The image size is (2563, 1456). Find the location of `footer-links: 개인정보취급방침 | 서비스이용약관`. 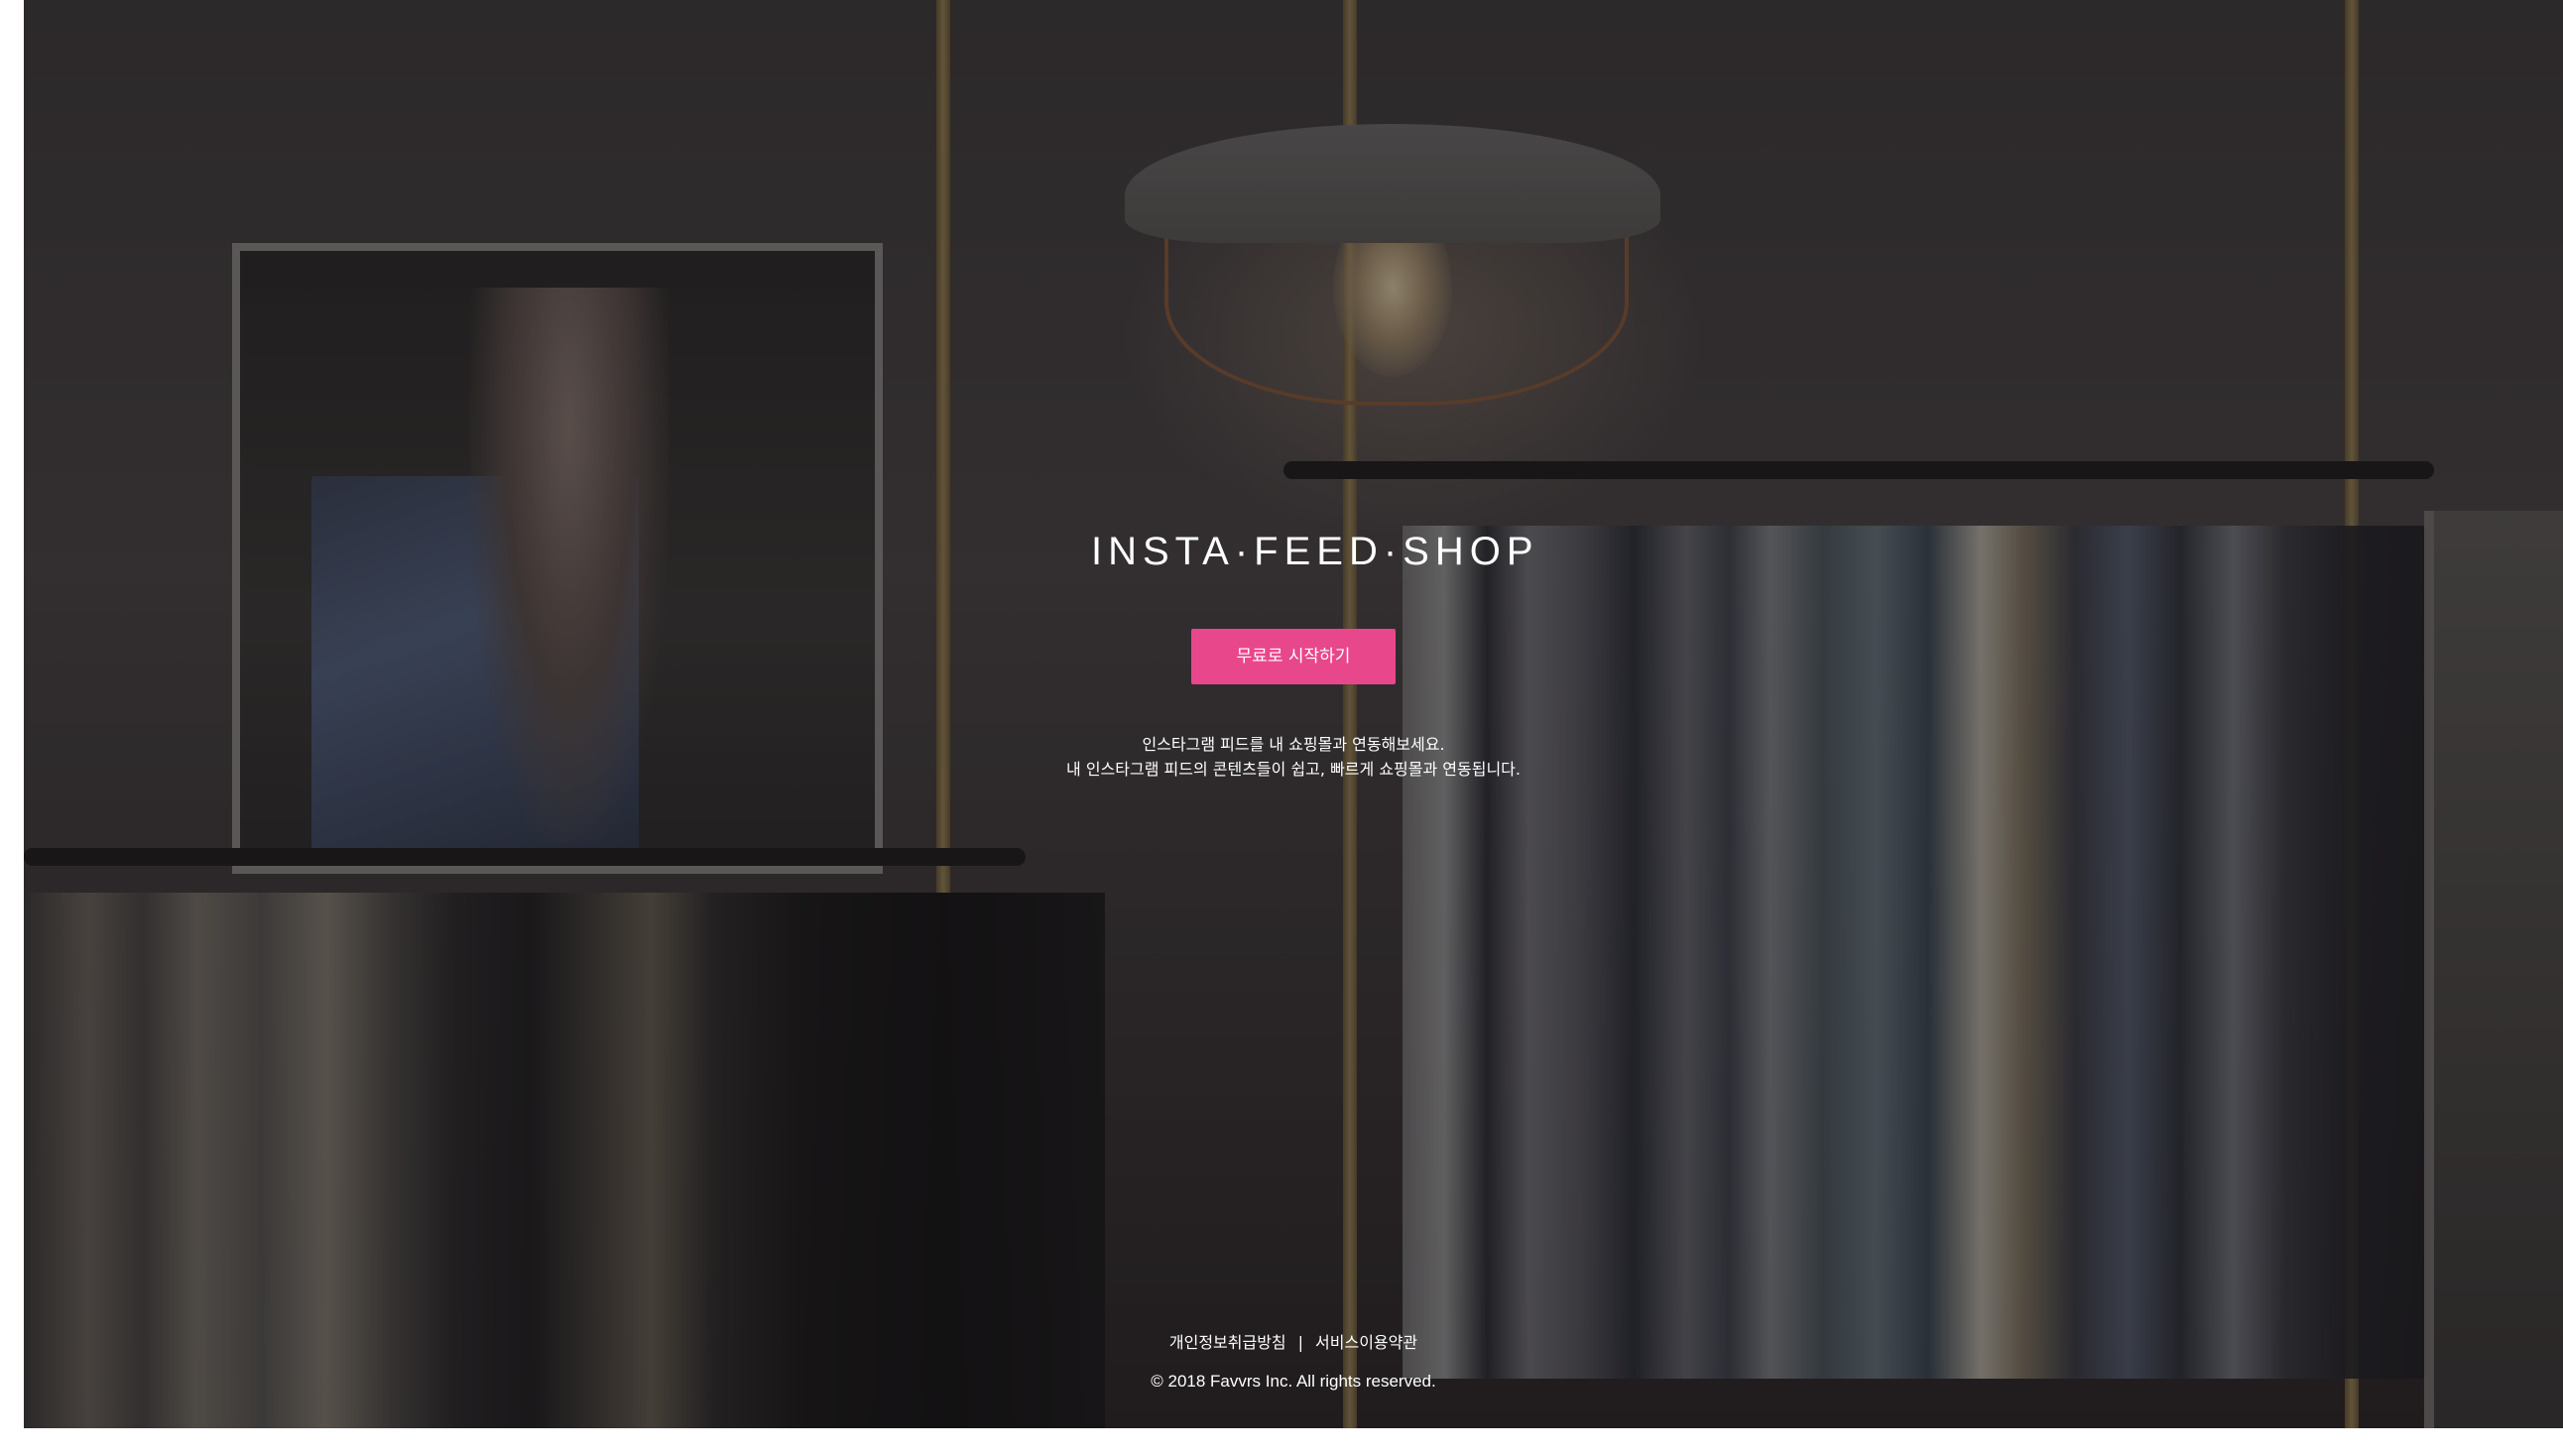

footer-links: 개인정보취급방침 | 서비스이용약관 is located at coordinates (1293, 1341).